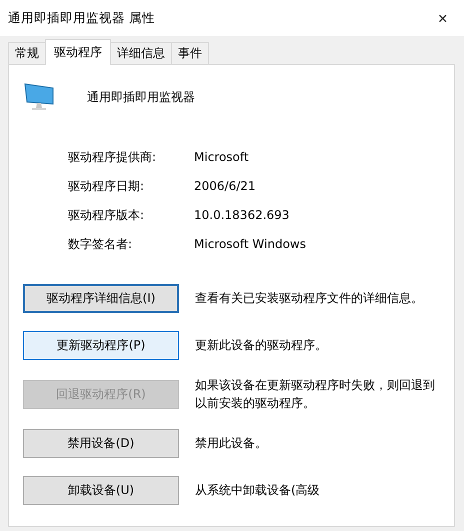  Describe the element at coordinates (81, 18) in the screenshot. I see `window-title: 通用即插即用监视器 属性` at that location.